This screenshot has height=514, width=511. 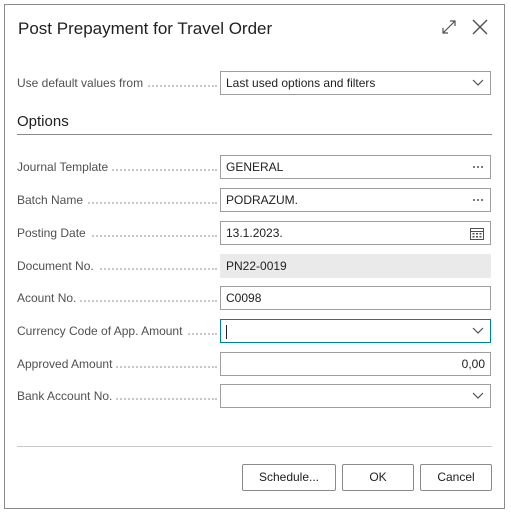 What do you see at coordinates (117, 396) in the screenshot?
I see `field-label: Bank Account No.` at bounding box center [117, 396].